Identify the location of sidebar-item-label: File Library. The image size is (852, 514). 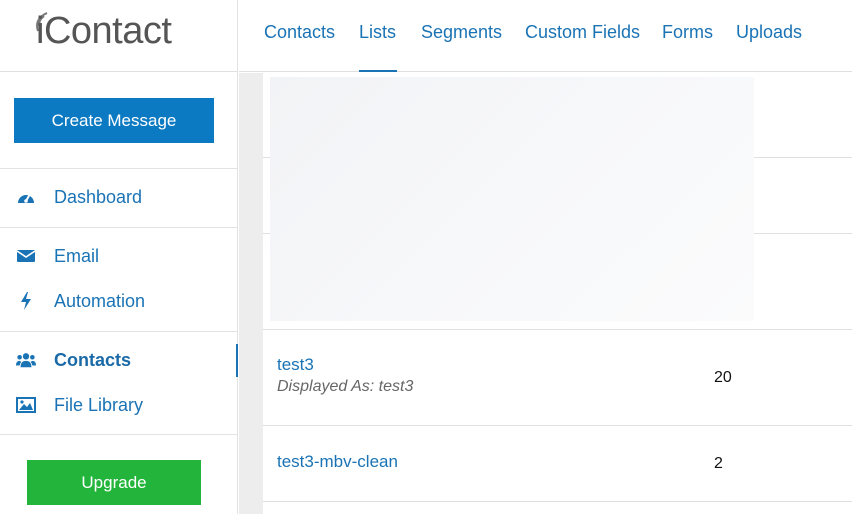
(99, 404).